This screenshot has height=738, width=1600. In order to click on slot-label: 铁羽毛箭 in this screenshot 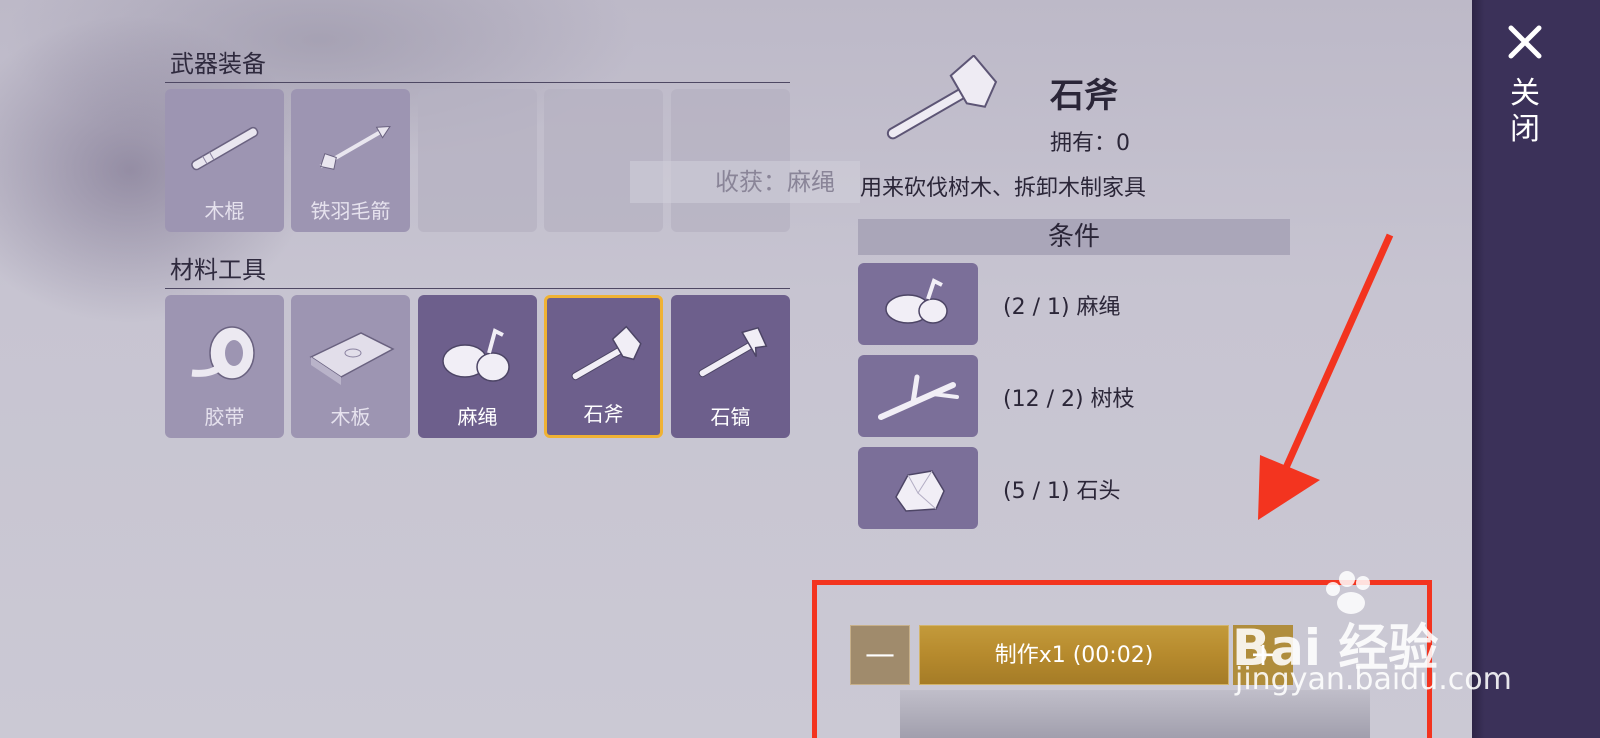, I will do `click(350, 211)`.